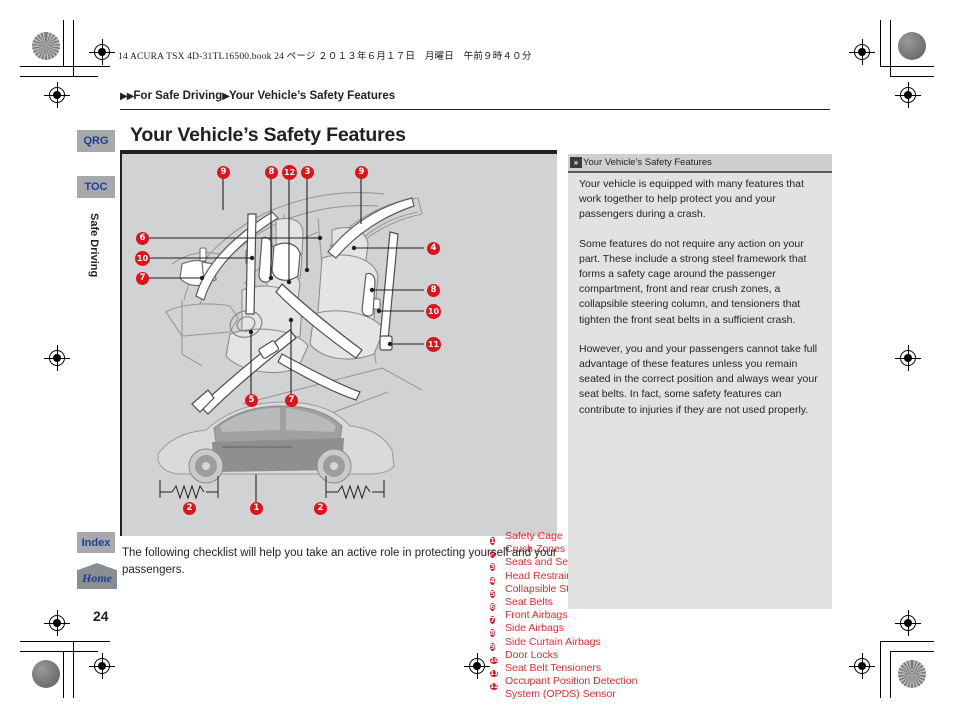  What do you see at coordinates (94, 245) in the screenshot?
I see `sidebar-section-label: Safe Driving` at bounding box center [94, 245].